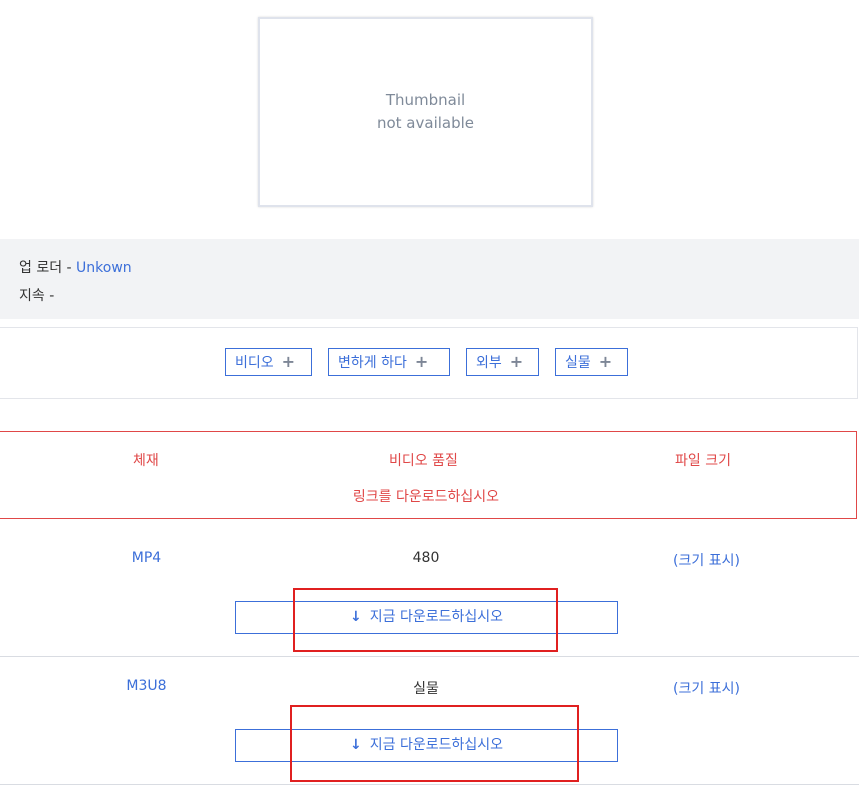  Describe the element at coordinates (37, 296) in the screenshot. I see `duration-row: 지속 -` at that location.